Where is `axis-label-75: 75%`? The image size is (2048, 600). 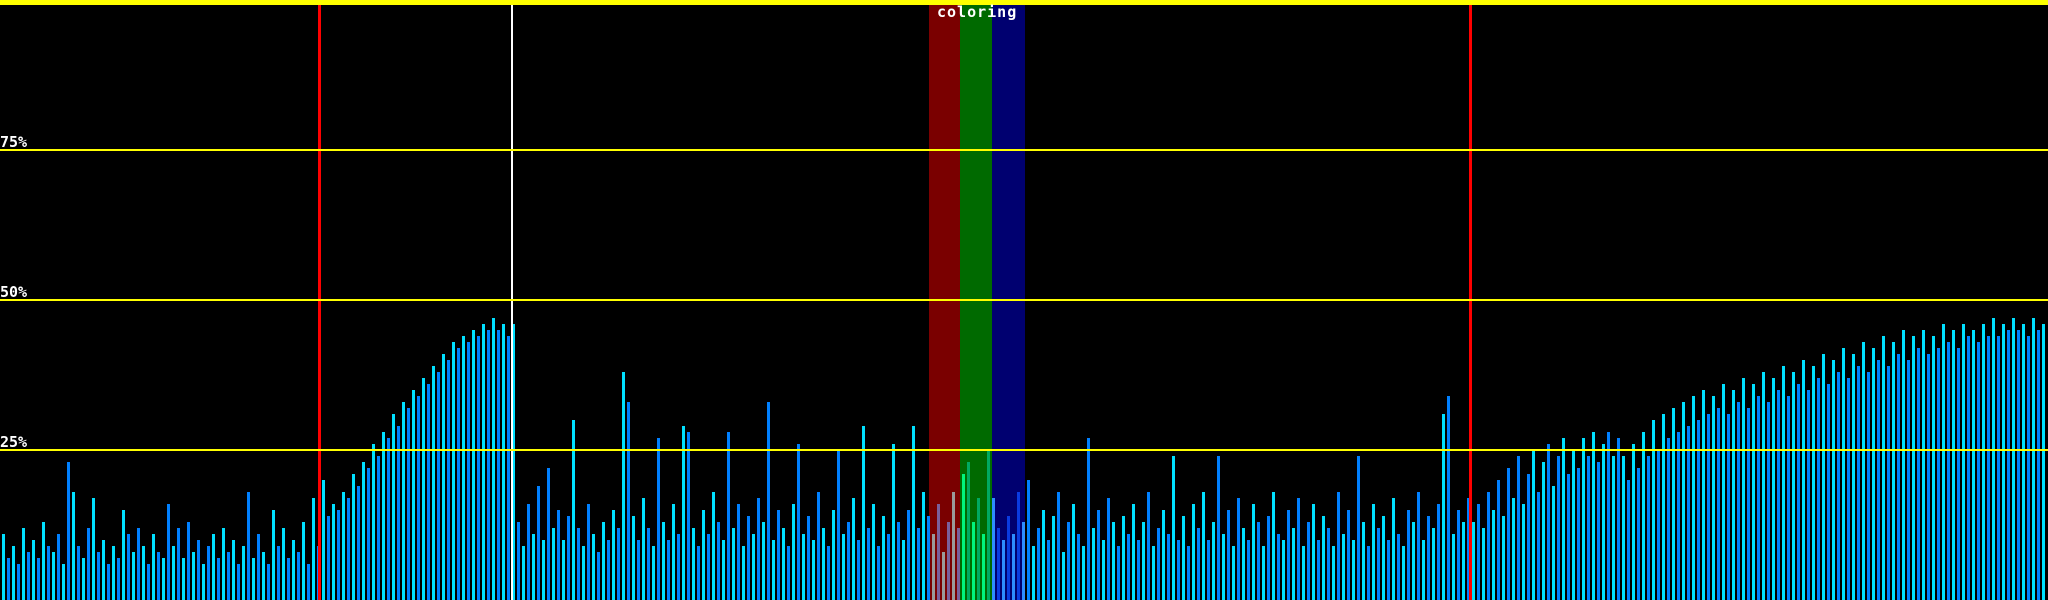 axis-label-75: 75% is located at coordinates (14, 142).